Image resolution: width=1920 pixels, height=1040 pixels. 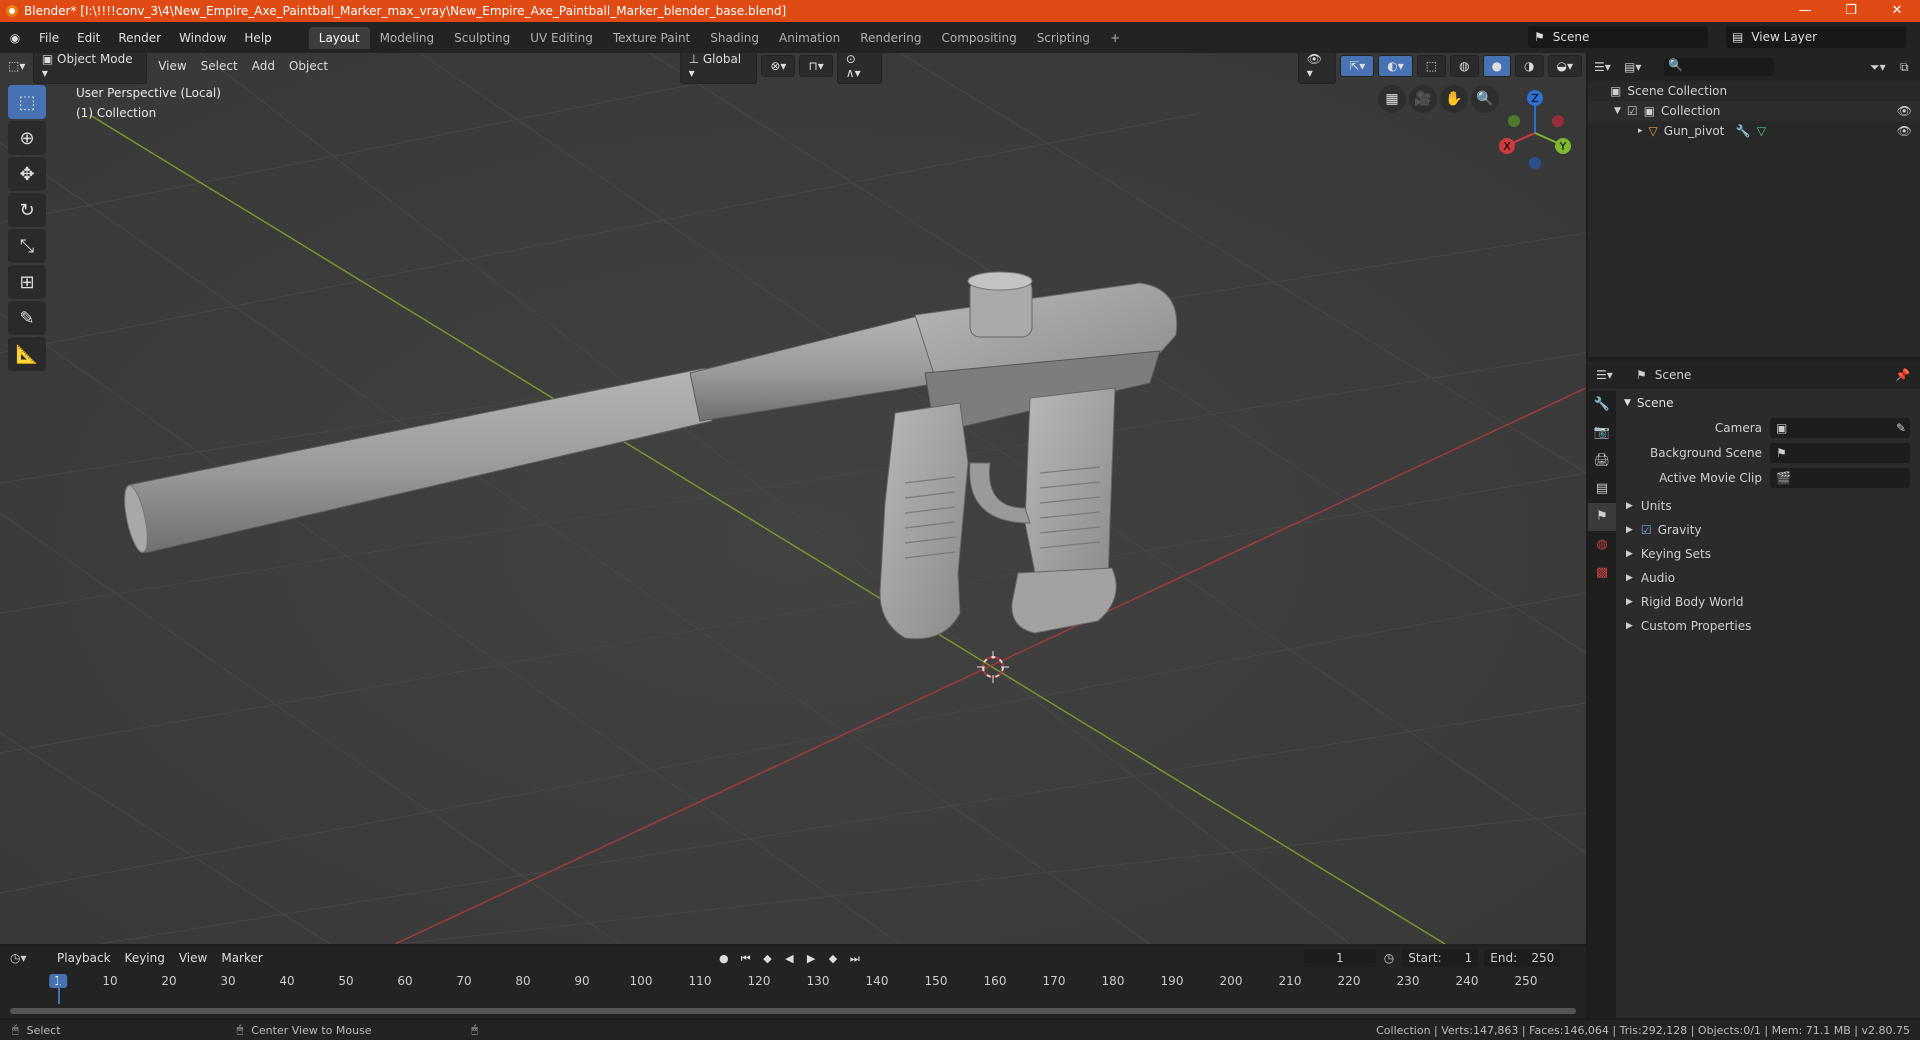 I want to click on end-frame-field: End: 250, so click(x=1522, y=958).